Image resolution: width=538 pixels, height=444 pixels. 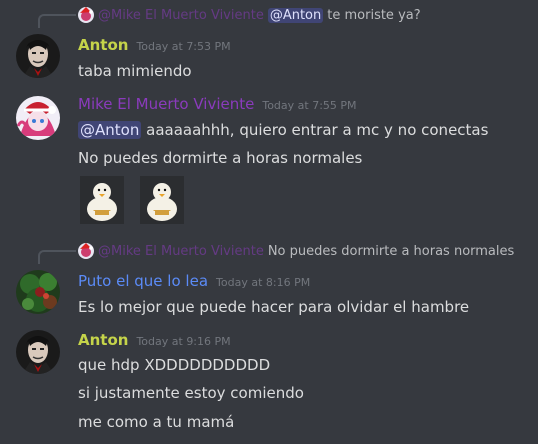 What do you see at coordinates (295, 15) in the screenshot?
I see `reply-mention: @Anton` at bounding box center [295, 15].